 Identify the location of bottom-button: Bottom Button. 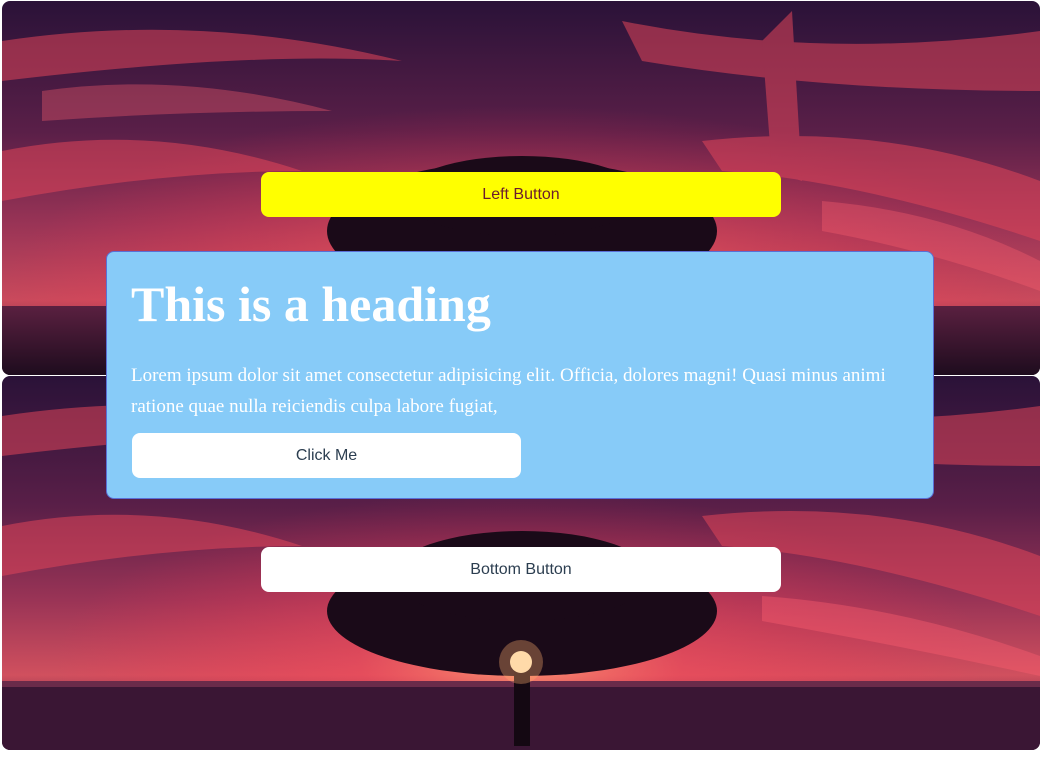
(521, 569).